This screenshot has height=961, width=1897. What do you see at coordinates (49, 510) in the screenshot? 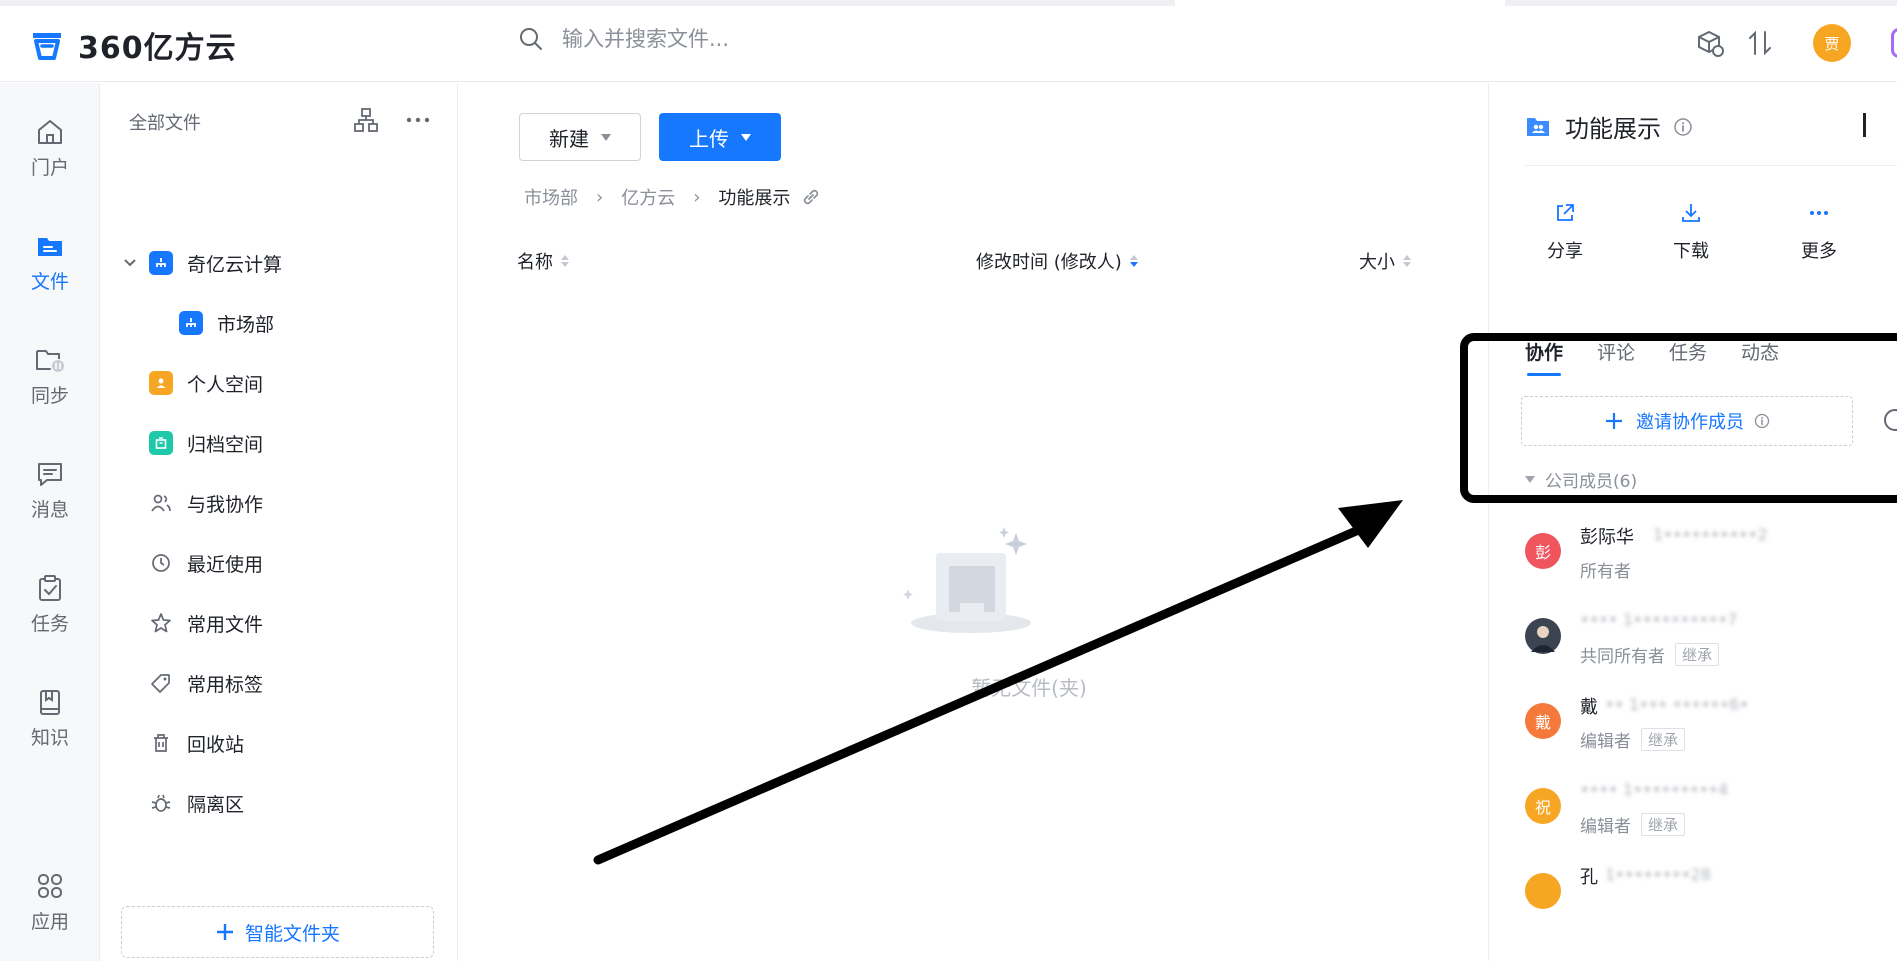
I see `nav-messages-label: 消息` at bounding box center [49, 510].